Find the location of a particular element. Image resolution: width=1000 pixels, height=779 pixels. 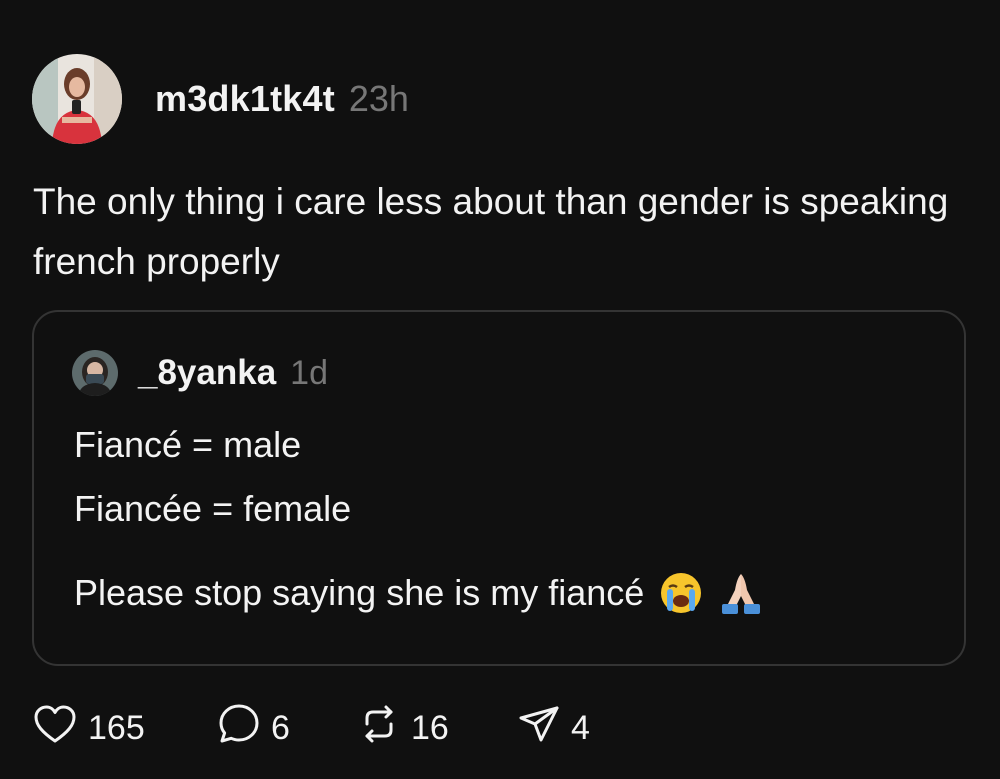

quoted-text-line-1: Fiancé = male is located at coordinates (188, 444).